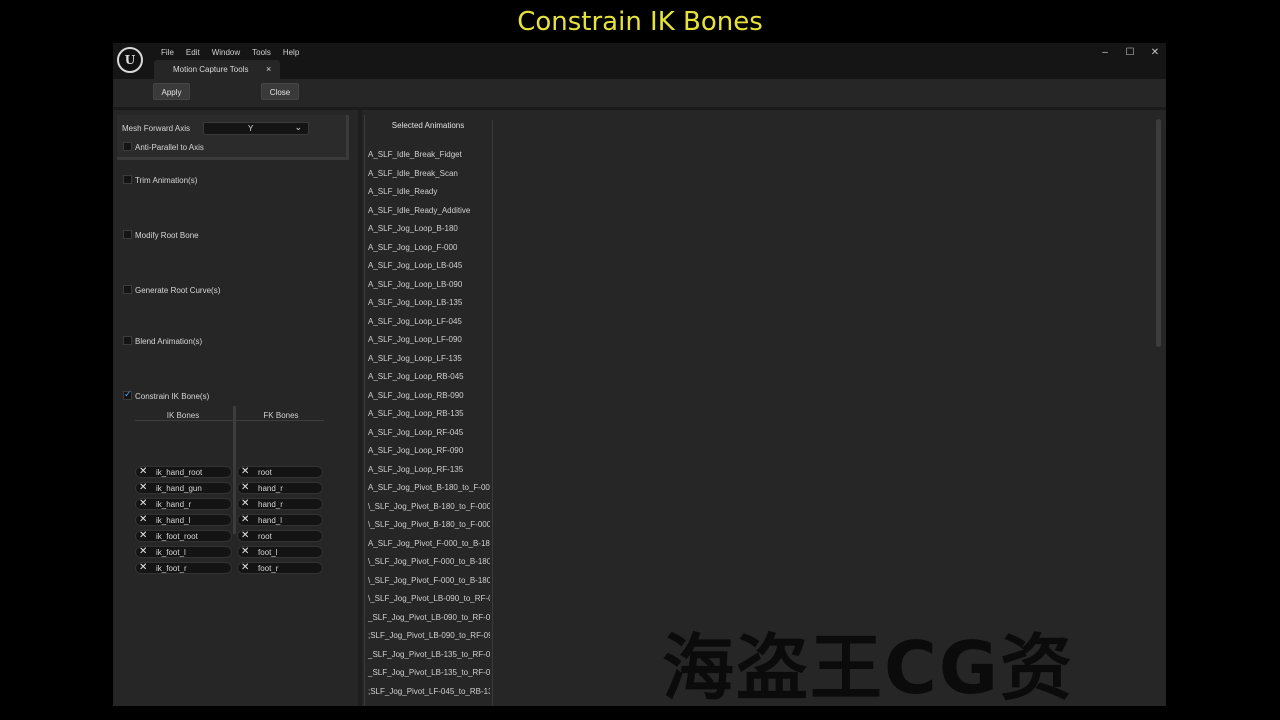 Image resolution: width=1280 pixels, height=720 pixels. What do you see at coordinates (127, 146) in the screenshot?
I see `anti-parallel-checkbox` at bounding box center [127, 146].